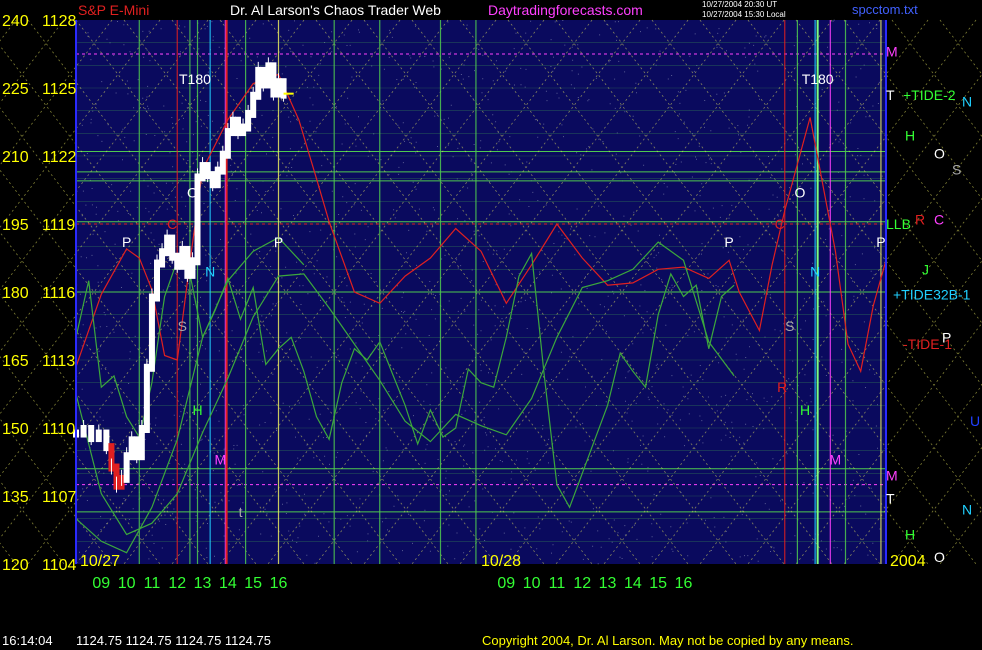 This screenshot has width=982, height=650. What do you see at coordinates (58, 429) in the screenshot?
I see `y-tick-label-b: 1110` at bounding box center [58, 429].